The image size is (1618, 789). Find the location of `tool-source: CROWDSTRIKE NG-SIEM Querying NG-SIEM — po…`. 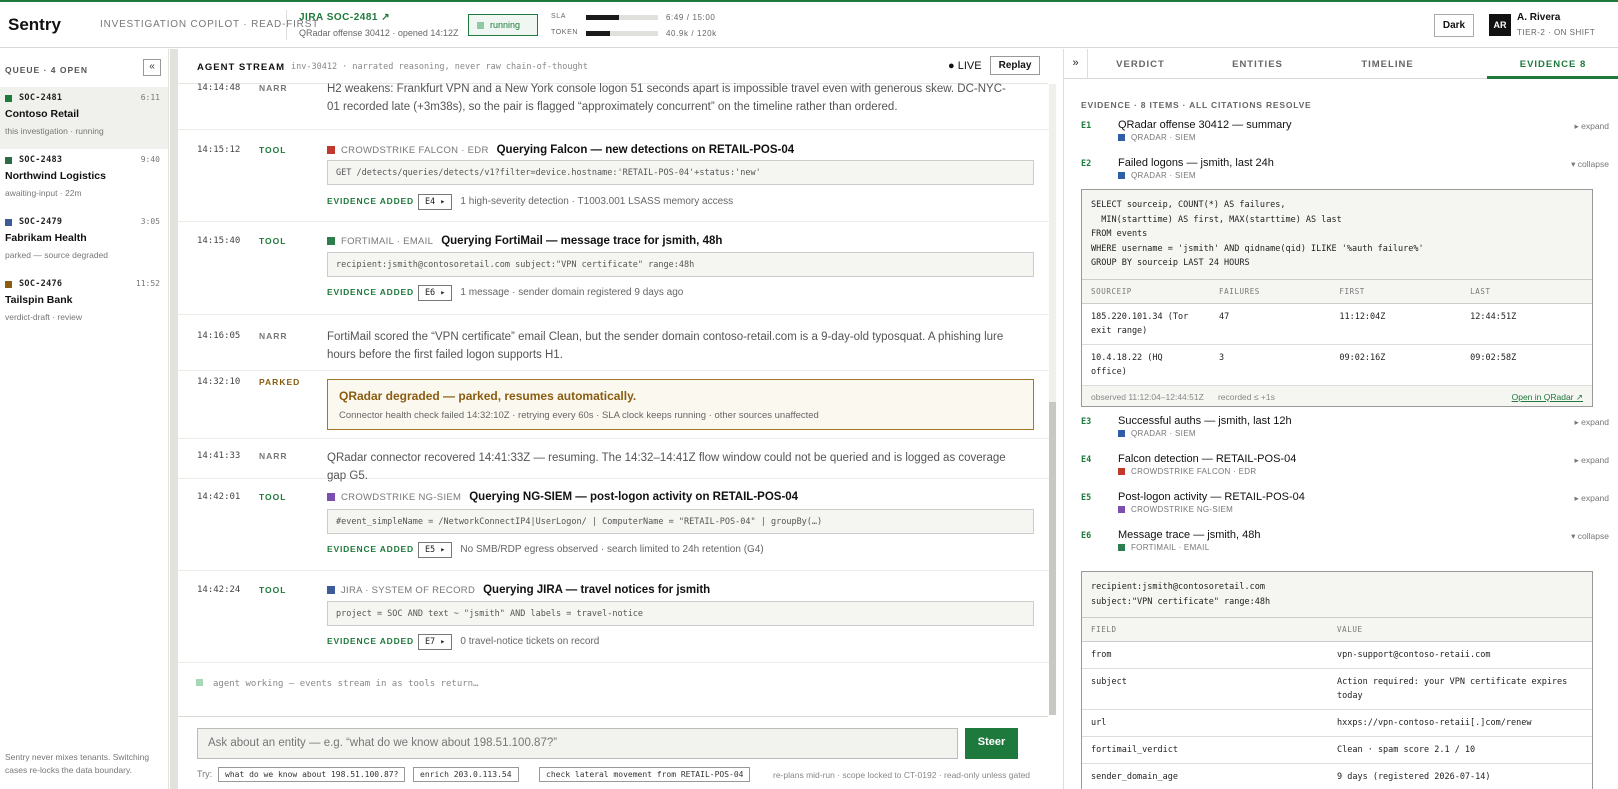

tool-source: CROWDSTRIKE NG-SIEM Querying NG-SIEM — po… is located at coordinates (562, 497).